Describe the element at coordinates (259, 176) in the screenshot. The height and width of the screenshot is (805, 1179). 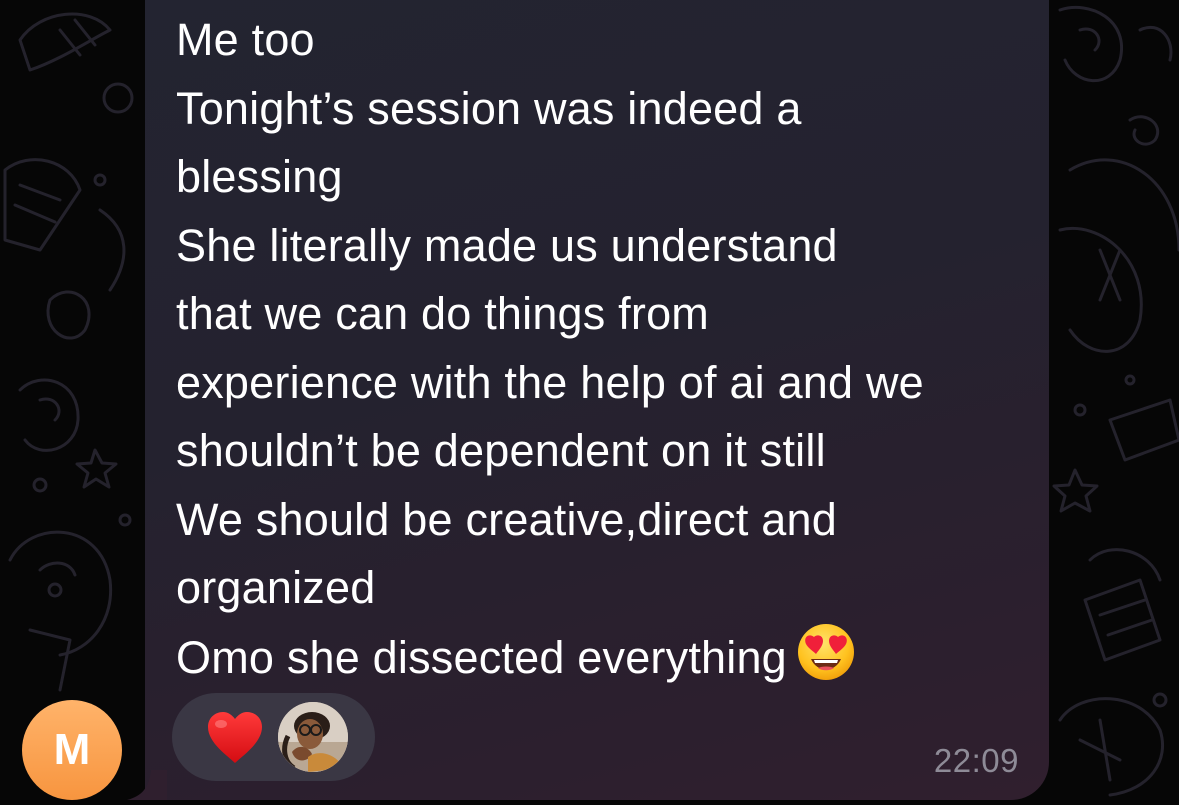
I see `message-line: blessing` at that location.